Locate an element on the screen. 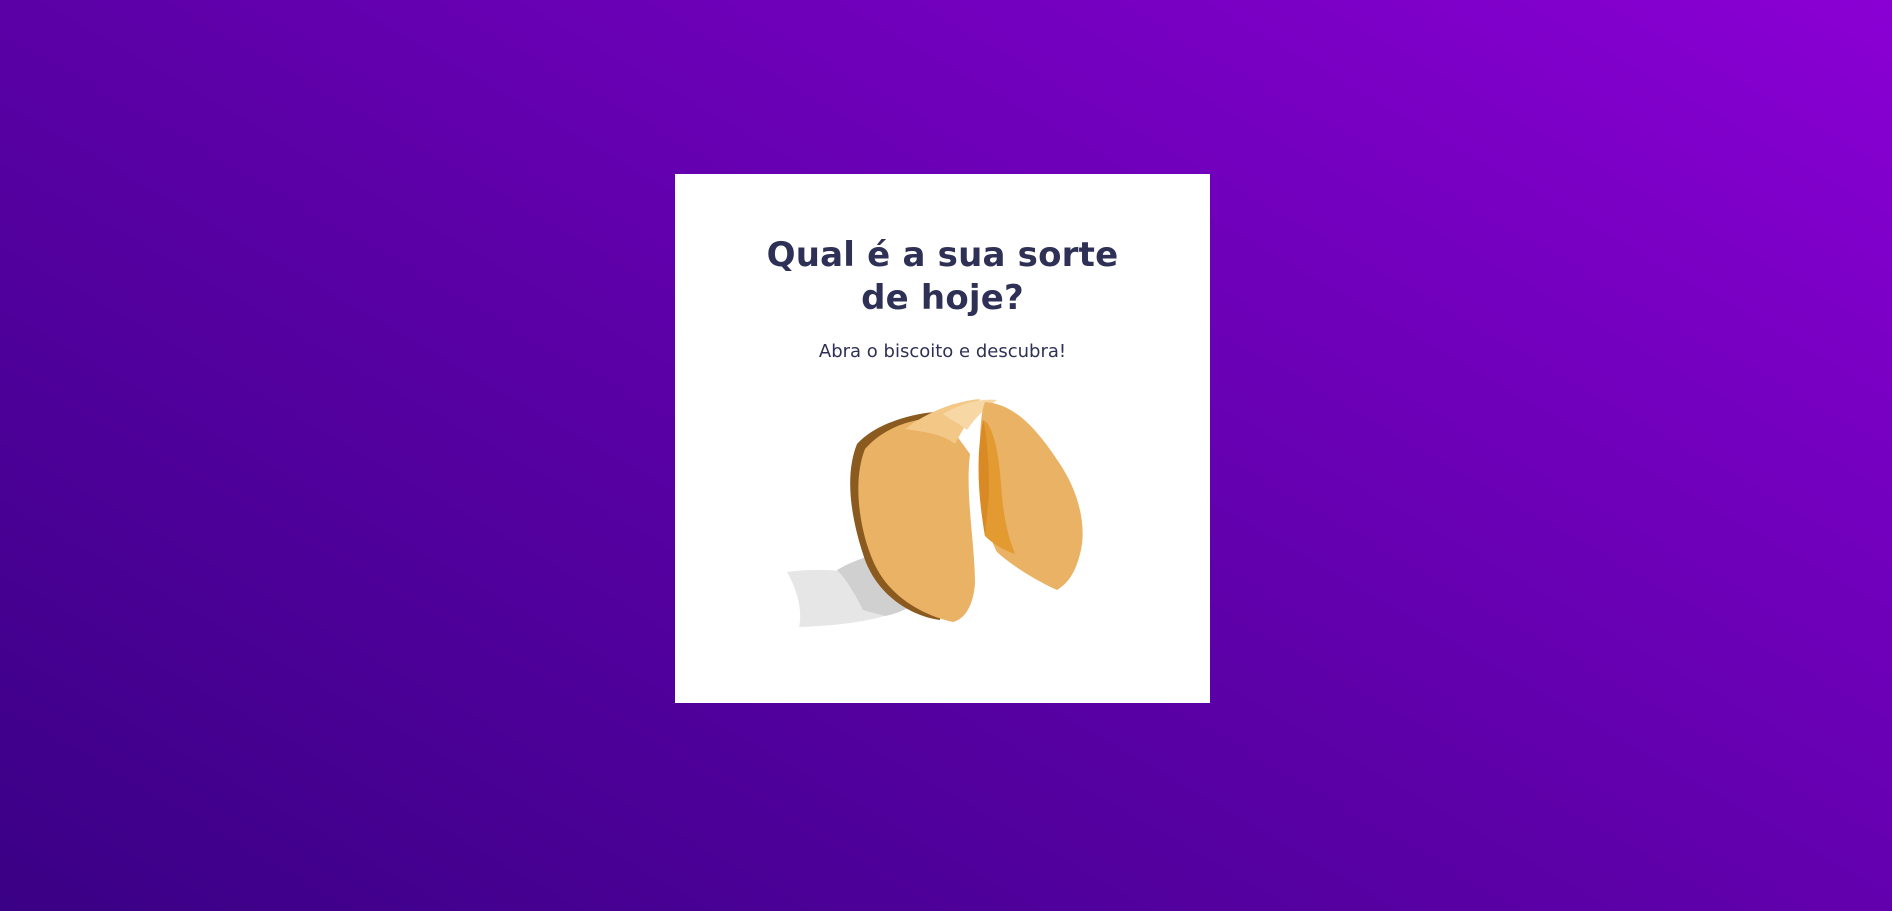 The height and width of the screenshot is (911, 1892). fortune-cookie-icon is located at coordinates (935, 513).